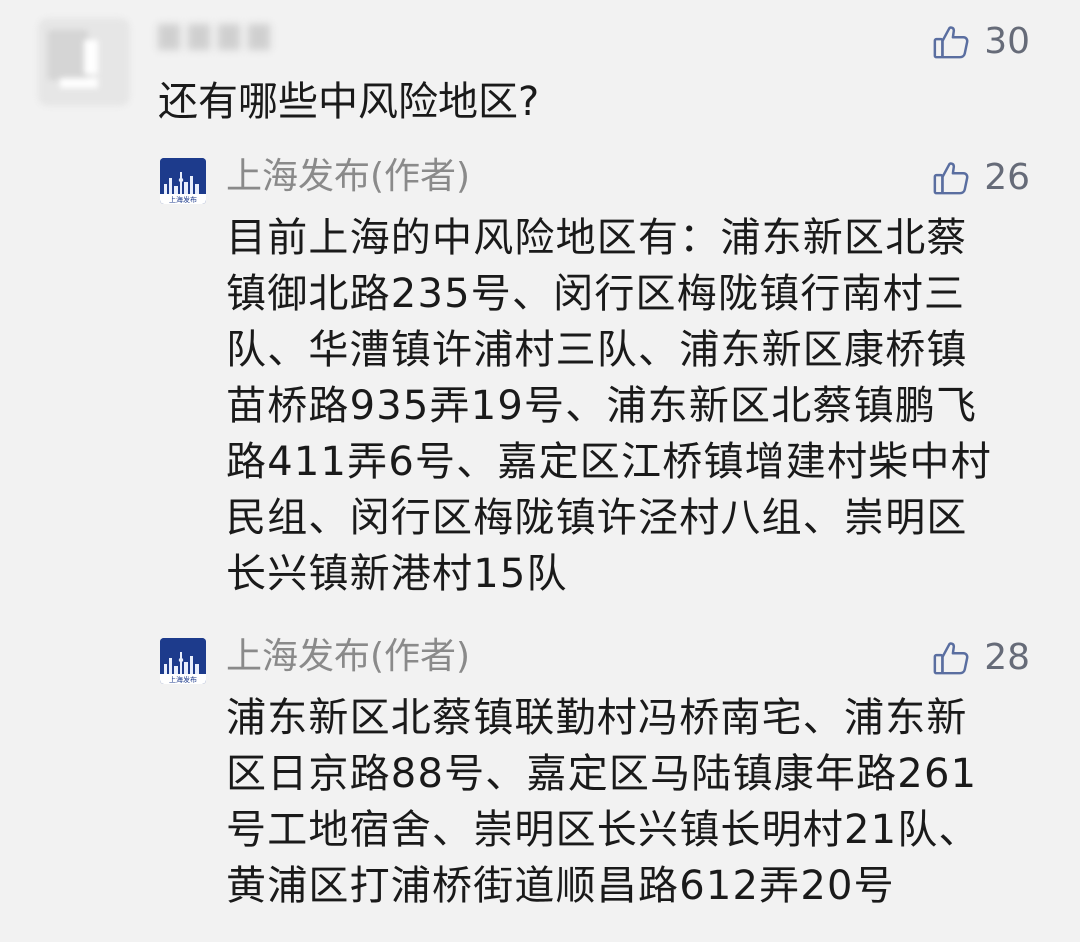 The width and height of the screenshot is (1080, 942). Describe the element at coordinates (597, 718) in the screenshot. I see `reply-line: 浦东新区北蔡镇联勤村冯桥南宅、浦东新` at that location.